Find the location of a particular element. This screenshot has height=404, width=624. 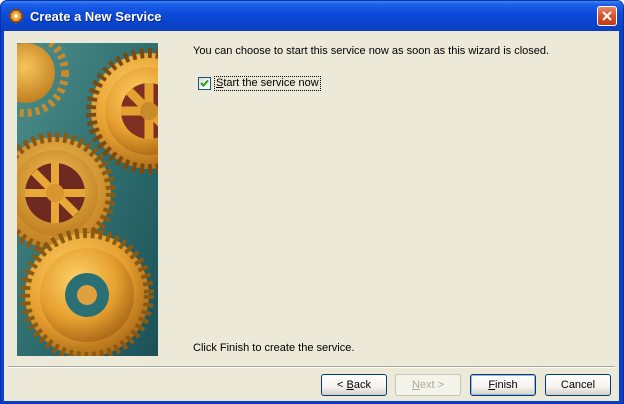

cancel-button: Cancel is located at coordinates (578, 385).